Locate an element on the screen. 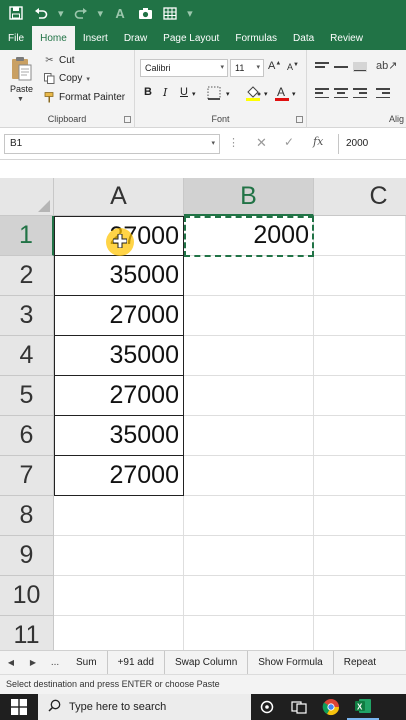 This screenshot has height=720, width=406. cell-a9 is located at coordinates (119, 556).